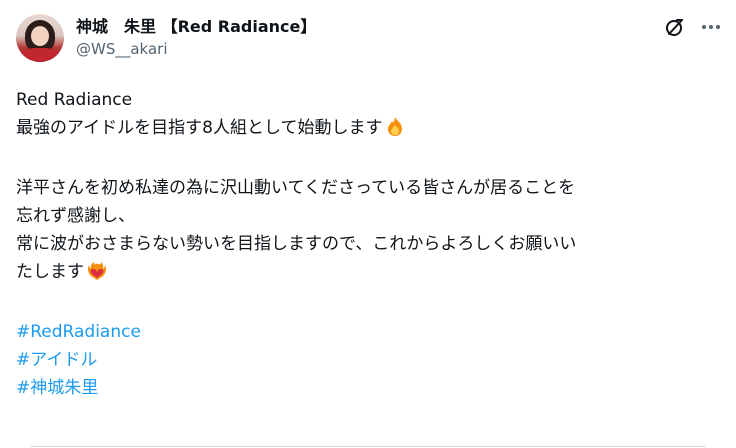  What do you see at coordinates (75, 216) in the screenshot?
I see `tweet-line: 忘れず感謝し、` at bounding box center [75, 216].